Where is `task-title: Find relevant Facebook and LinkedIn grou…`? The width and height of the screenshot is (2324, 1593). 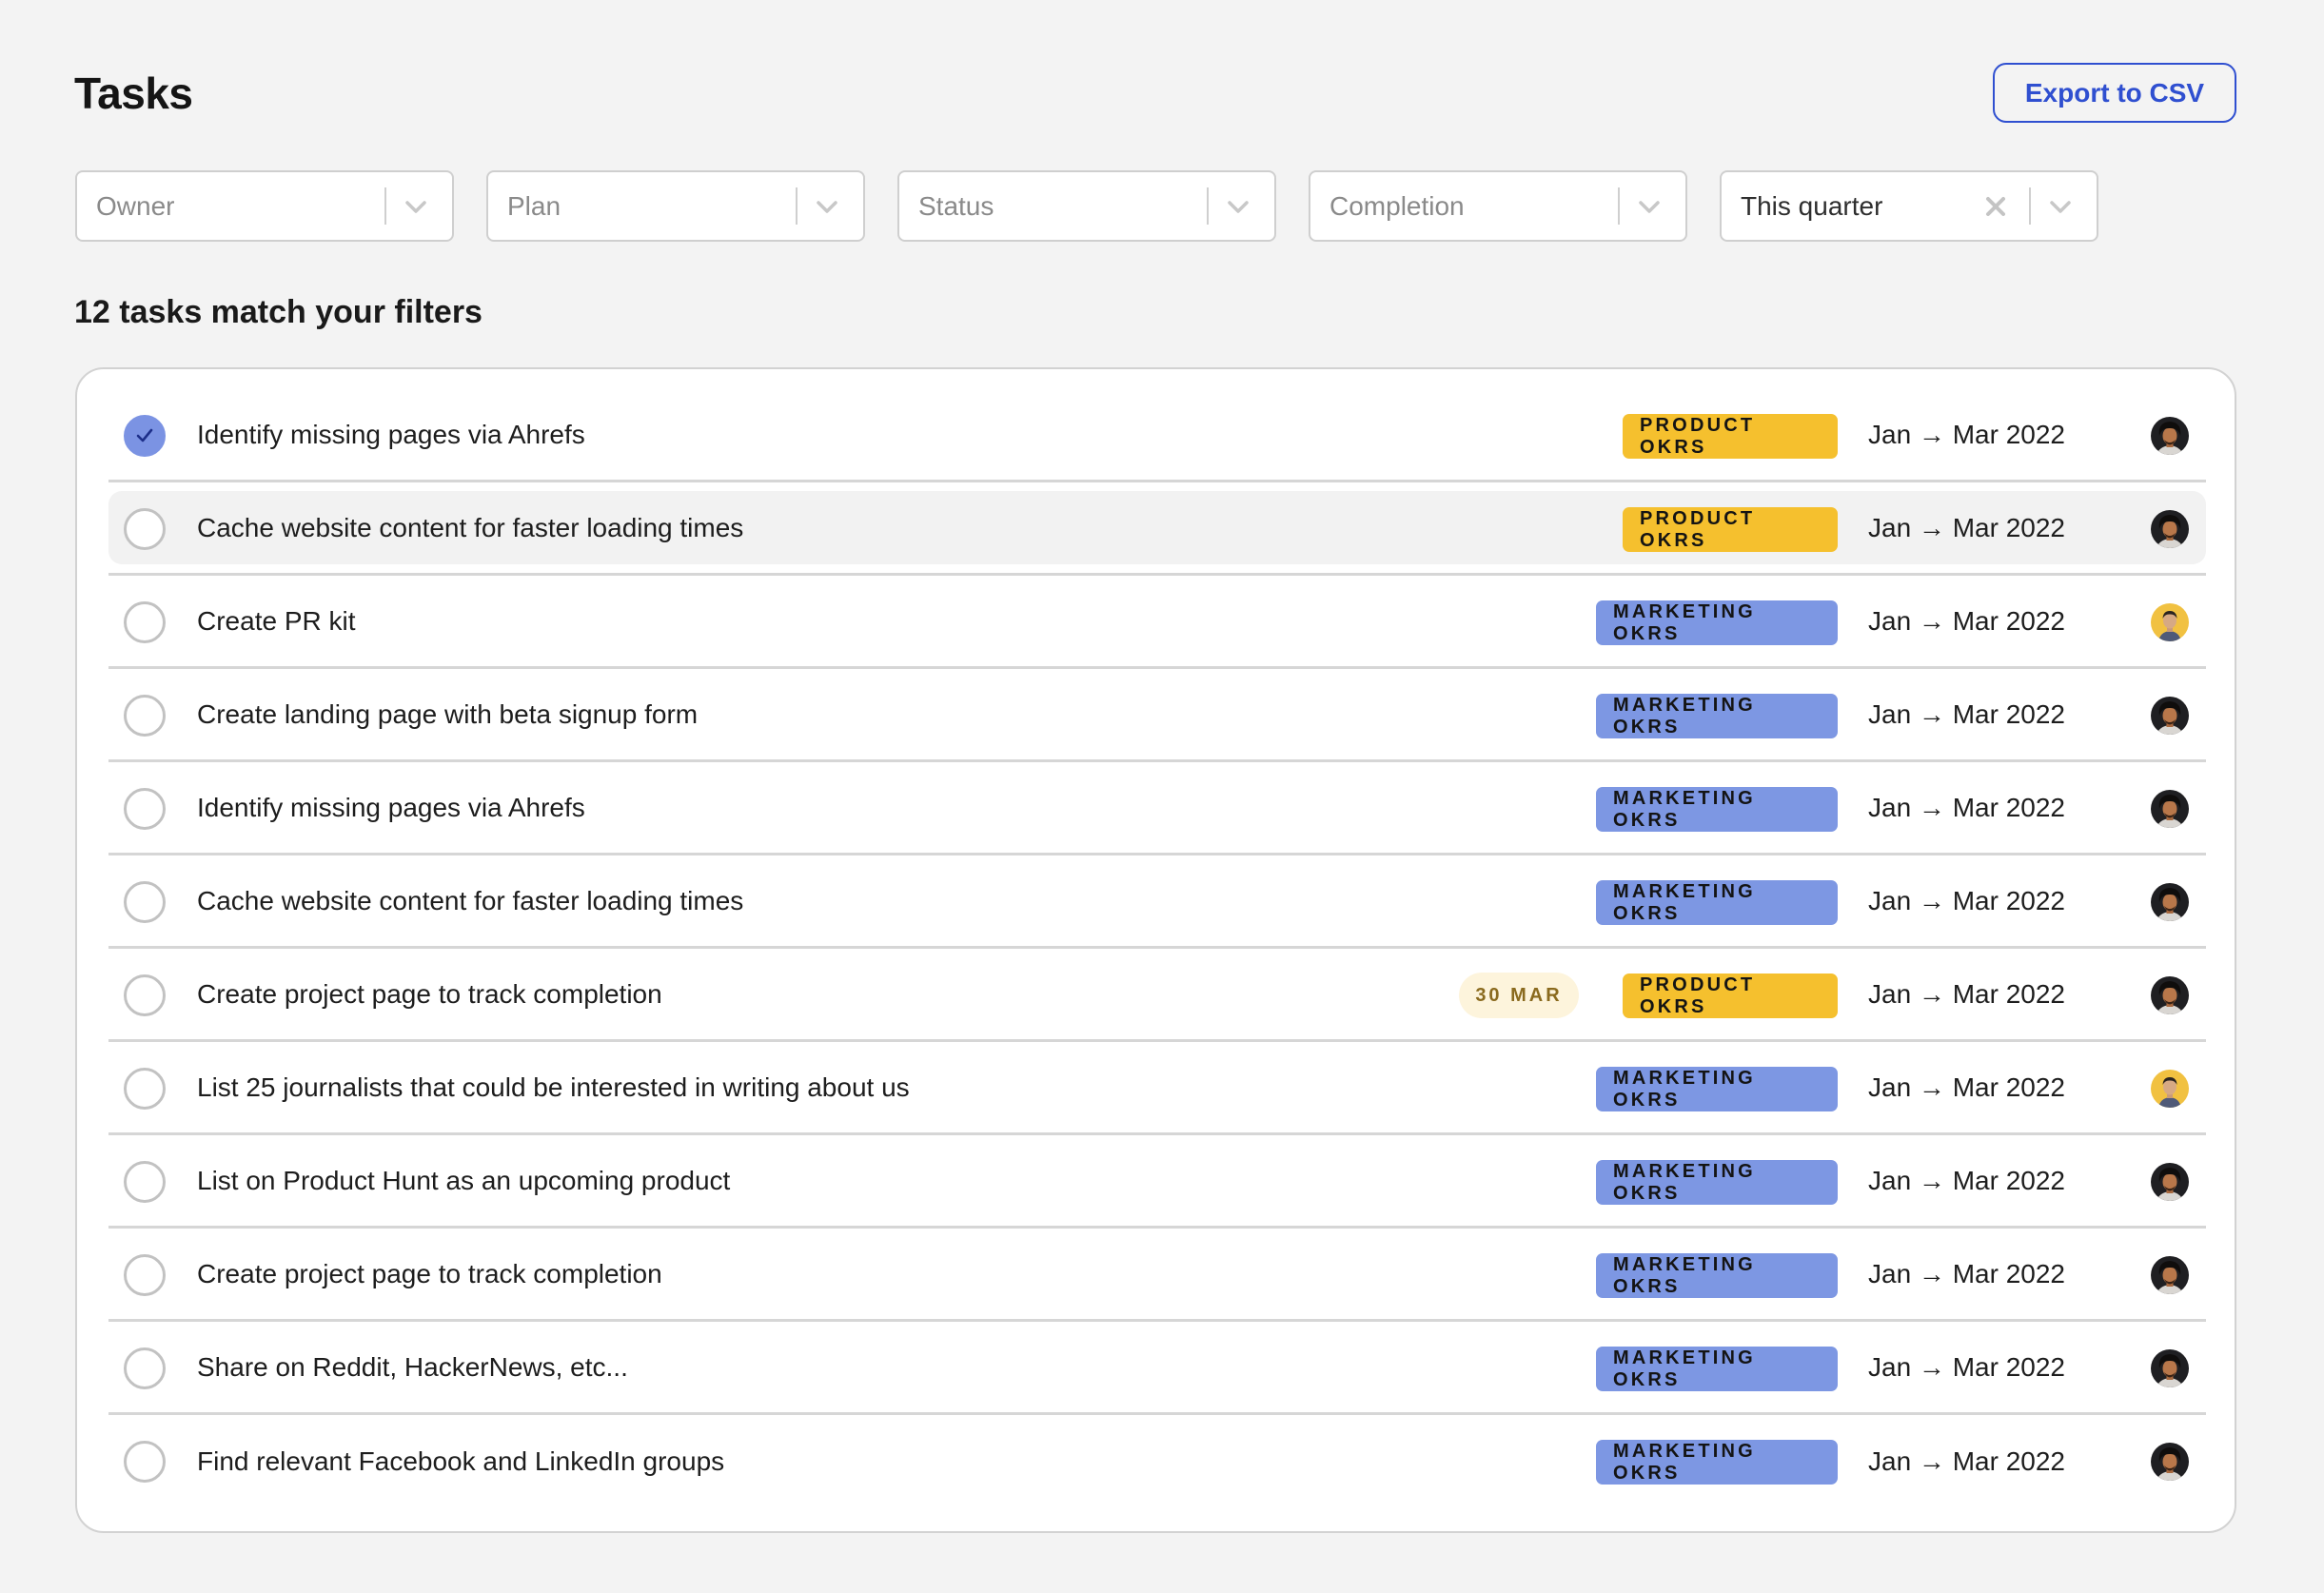
task-title: Find relevant Facebook and LinkedIn grou… is located at coordinates (460, 1462).